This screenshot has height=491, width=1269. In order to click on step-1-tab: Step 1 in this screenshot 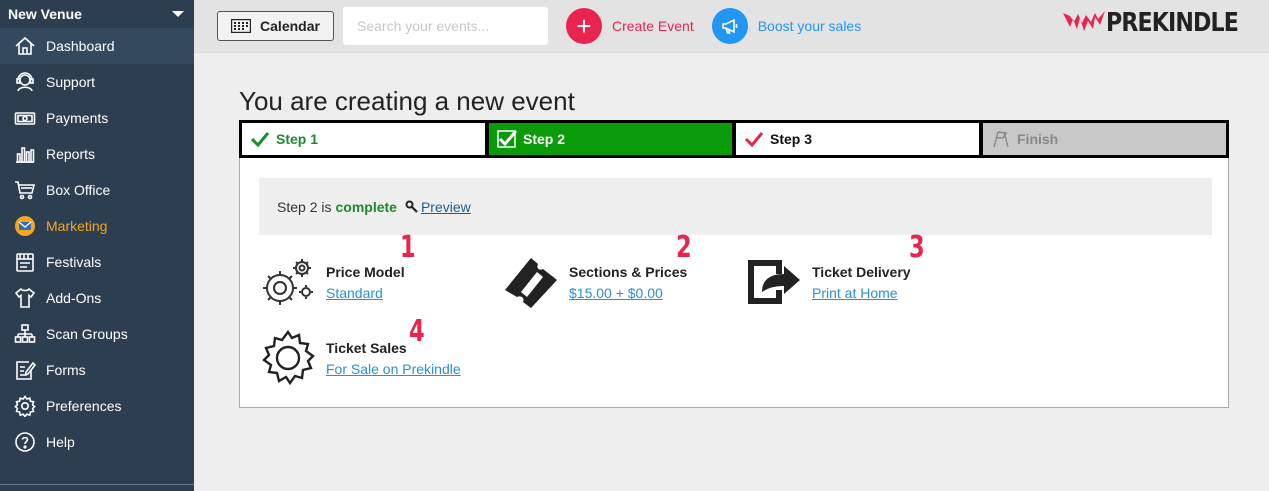, I will do `click(363, 139)`.